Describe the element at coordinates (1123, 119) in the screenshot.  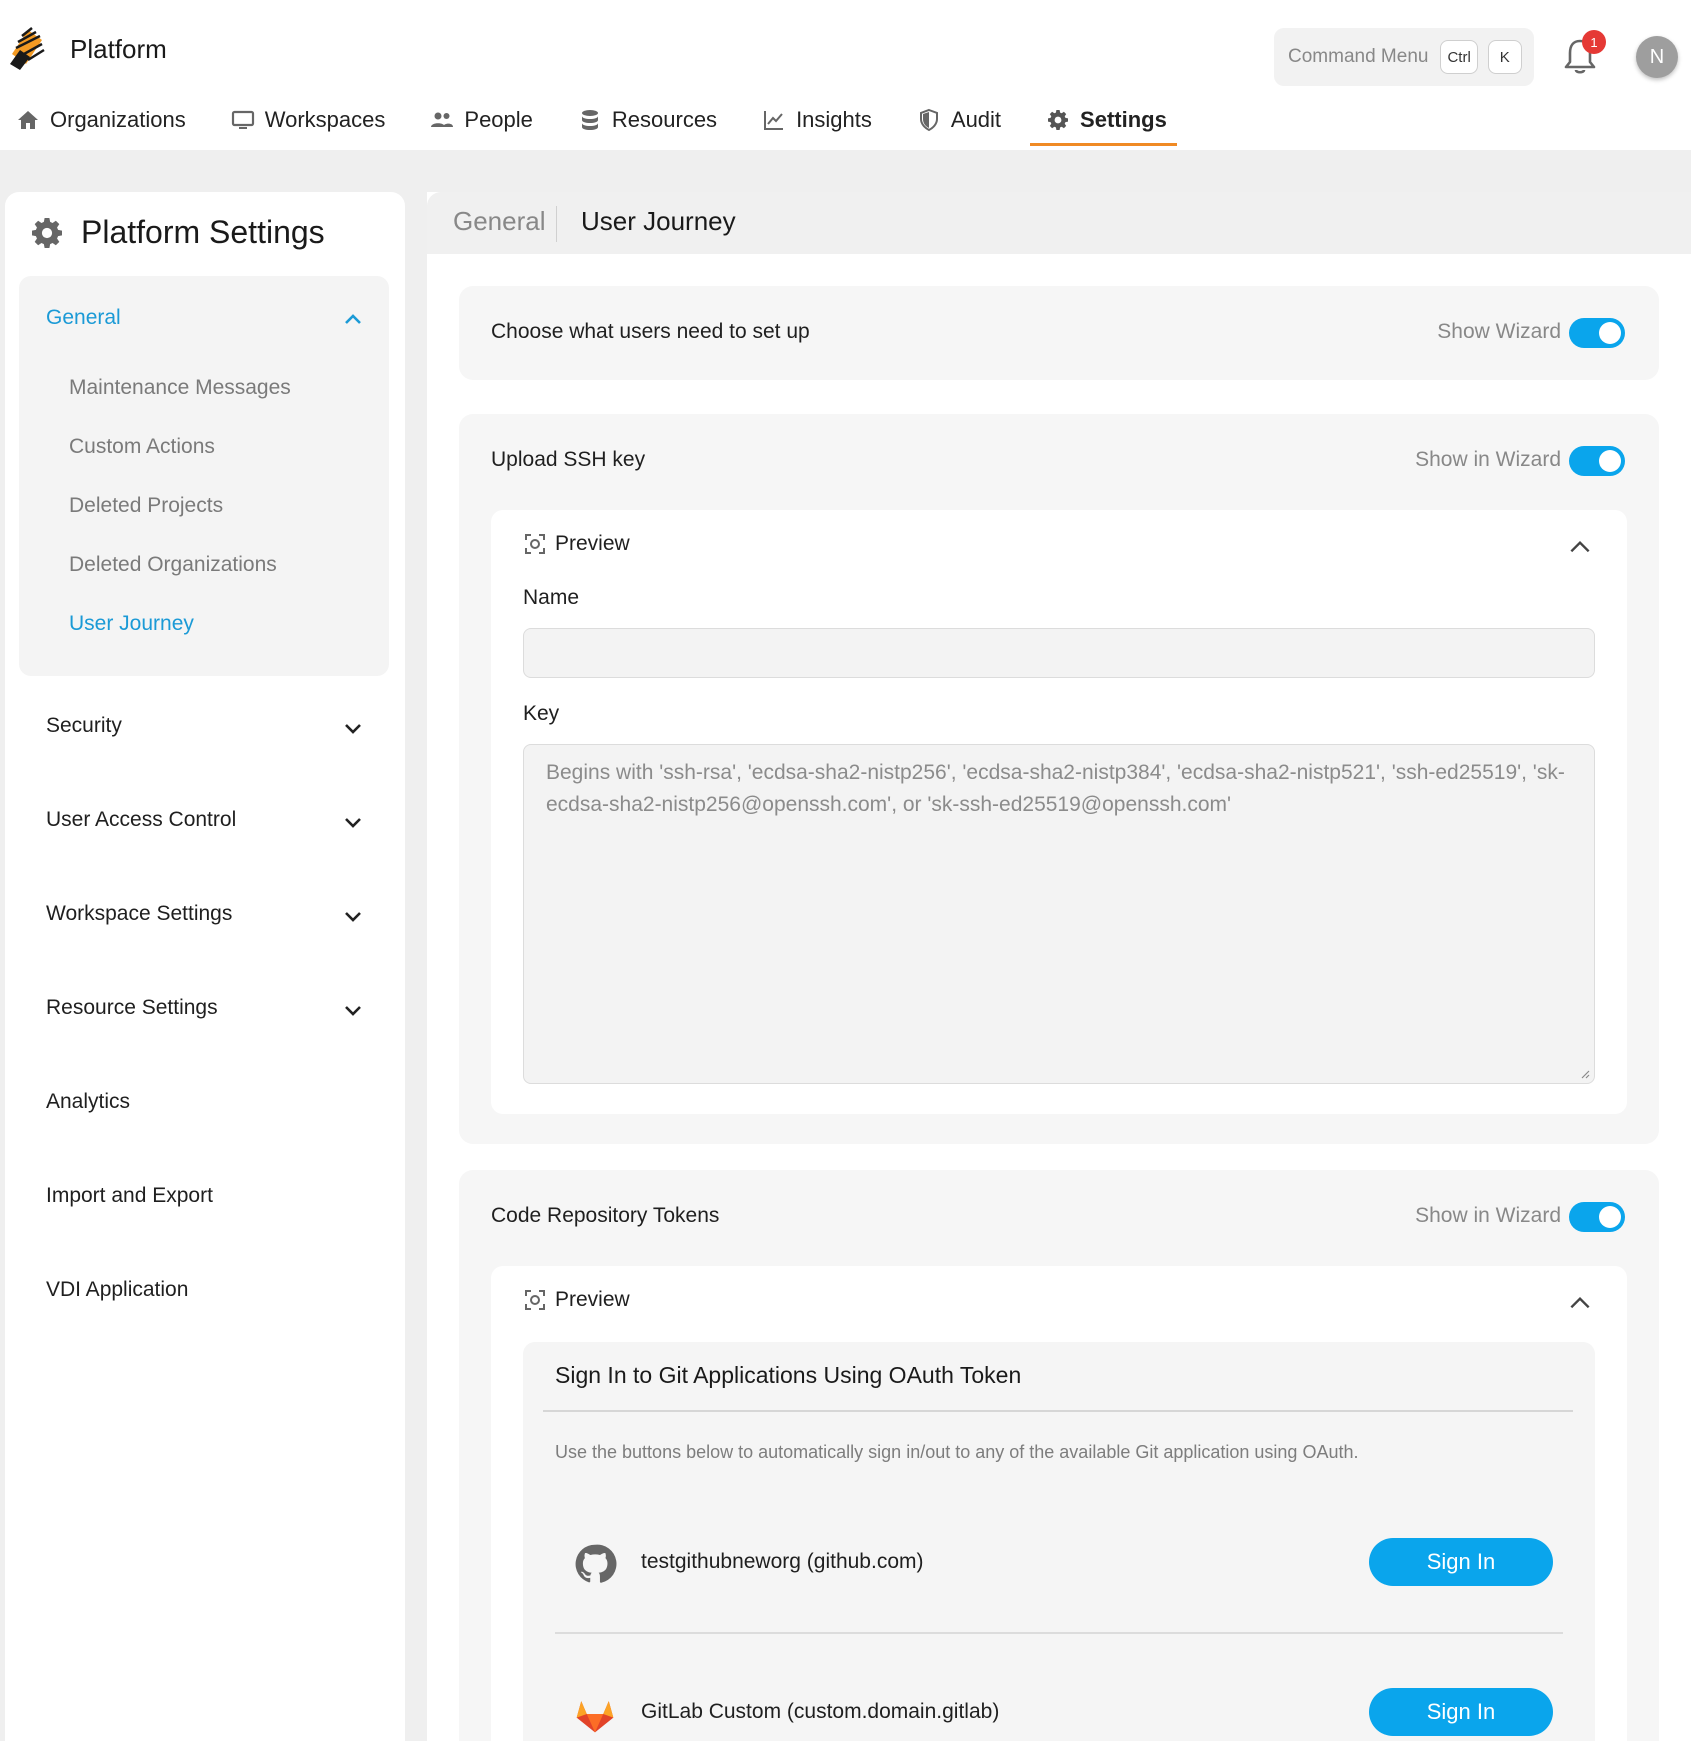
I see `nav-label: Settings` at that location.